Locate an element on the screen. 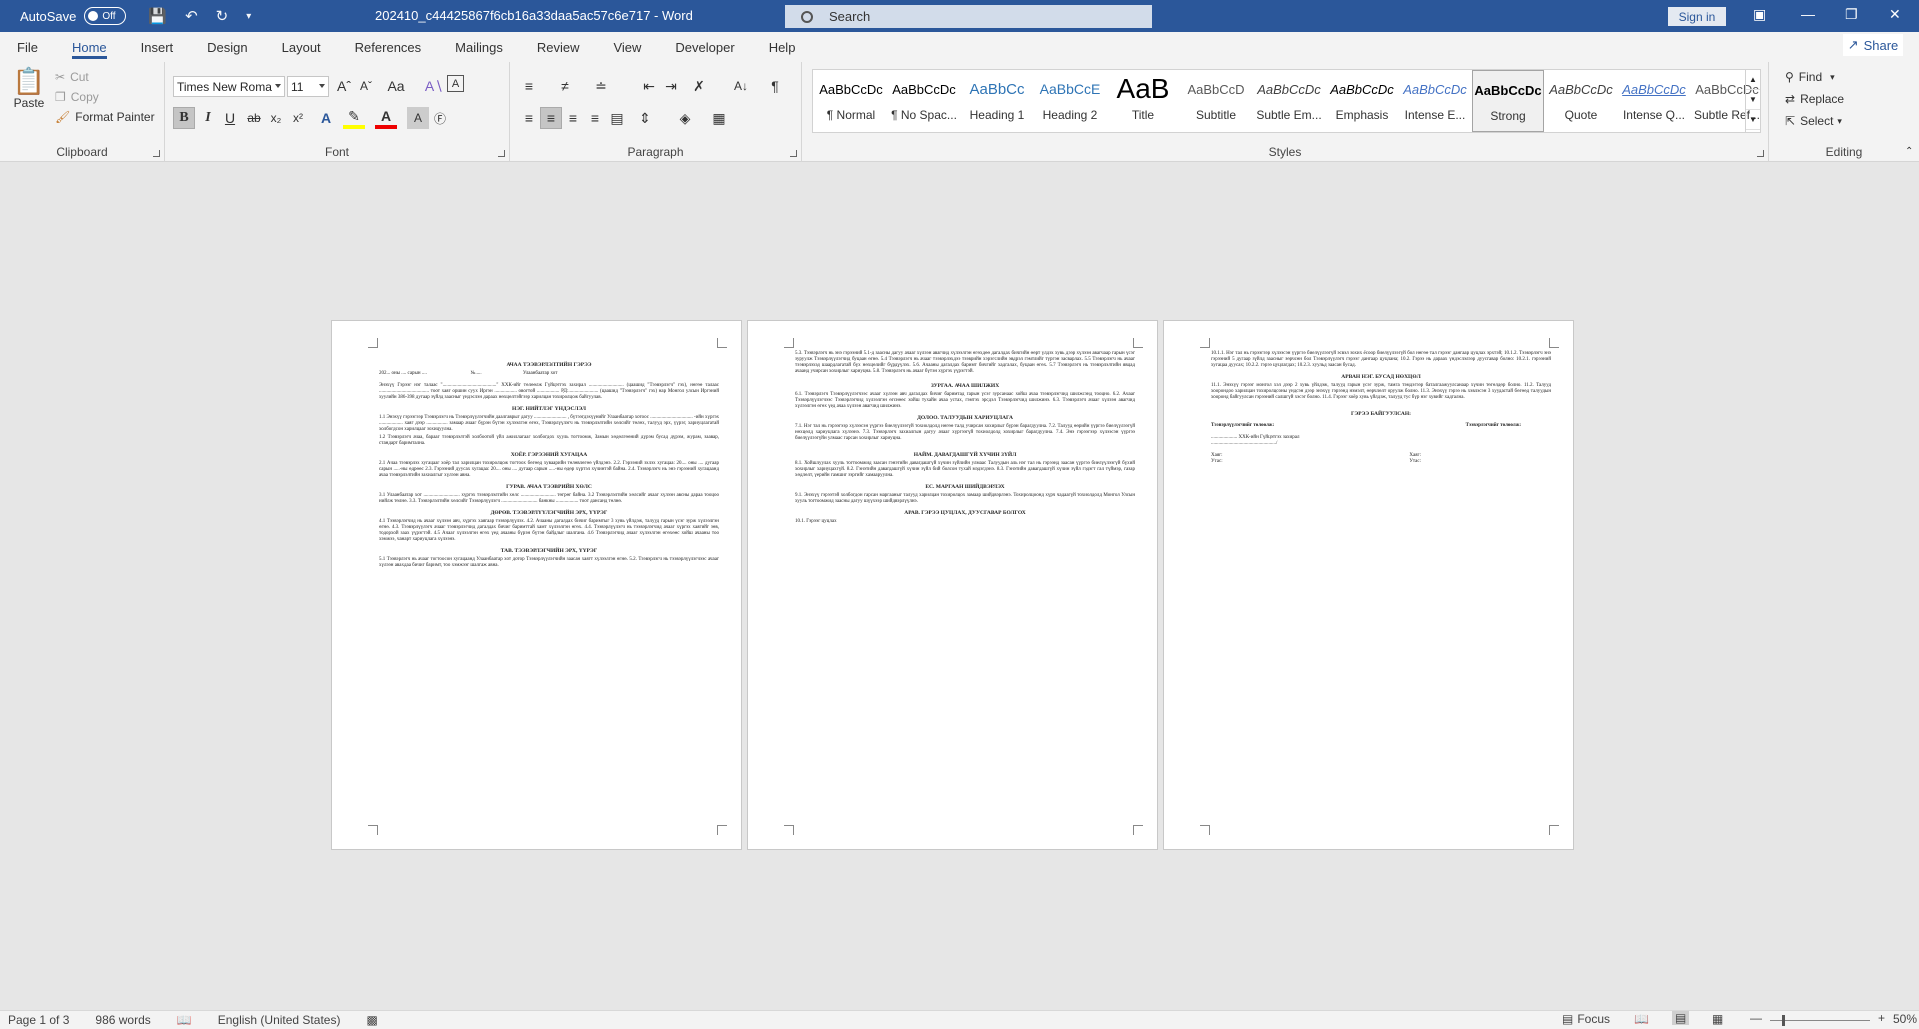 The width and height of the screenshot is (1919, 1029). style-heading-2: AaBbCcE Heading 2 is located at coordinates (1070, 101).